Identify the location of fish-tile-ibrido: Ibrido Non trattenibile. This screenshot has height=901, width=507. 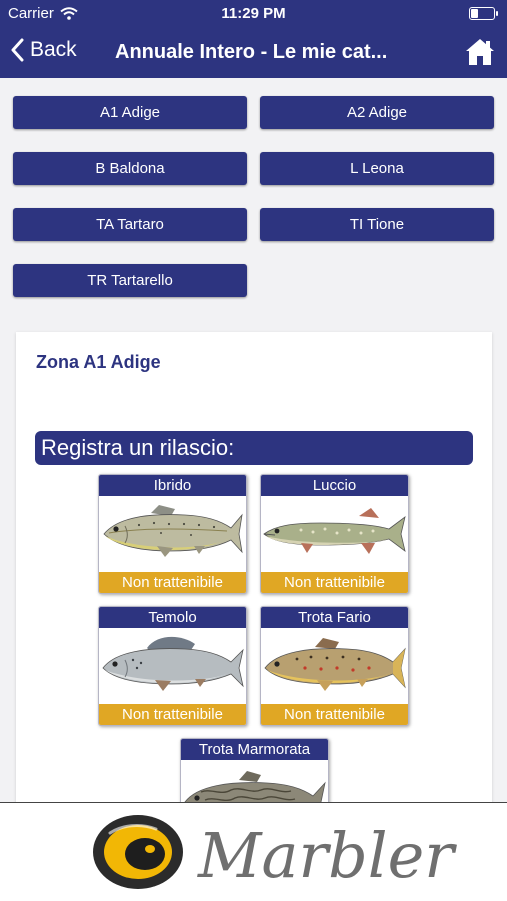
(172, 534).